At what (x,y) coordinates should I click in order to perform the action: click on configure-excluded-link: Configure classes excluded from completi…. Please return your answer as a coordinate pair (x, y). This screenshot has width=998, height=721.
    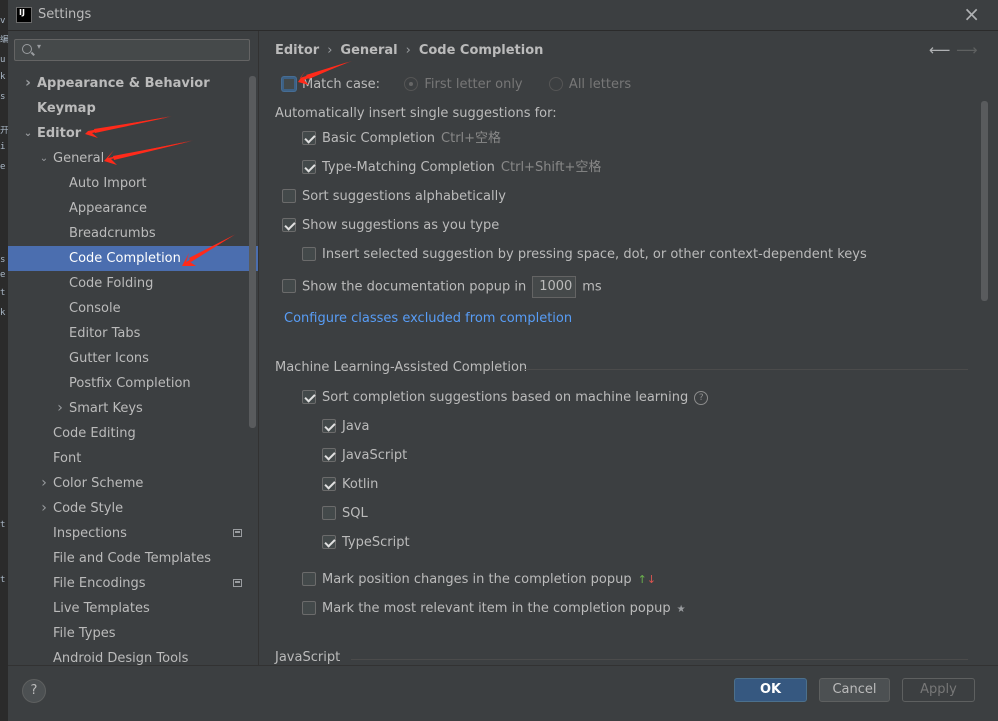
    Looking at the image, I should click on (428, 319).